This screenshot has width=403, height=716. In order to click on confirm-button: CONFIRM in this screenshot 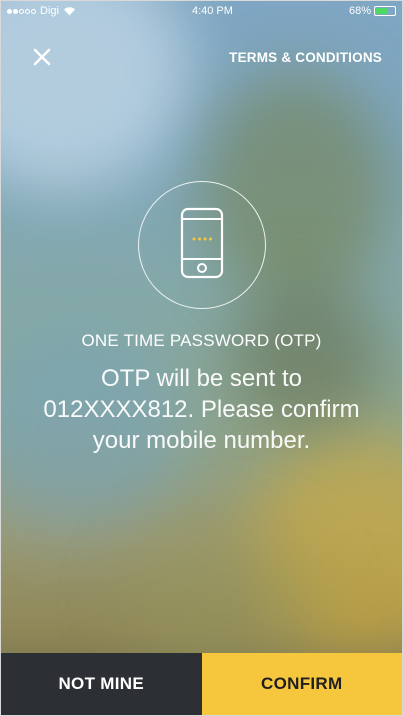, I will do `click(301, 684)`.